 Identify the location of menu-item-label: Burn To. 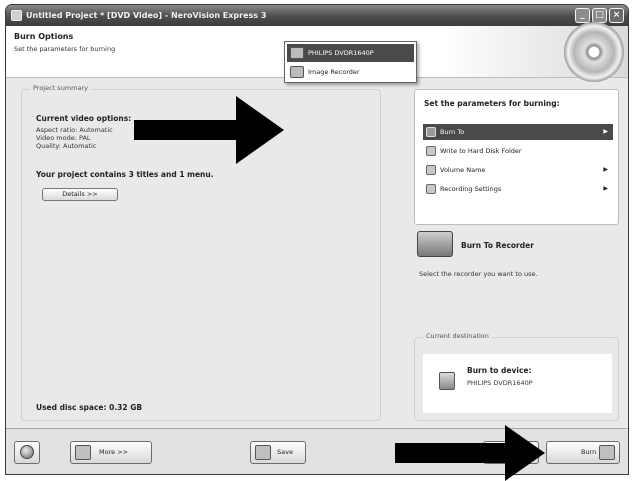
(452, 132).